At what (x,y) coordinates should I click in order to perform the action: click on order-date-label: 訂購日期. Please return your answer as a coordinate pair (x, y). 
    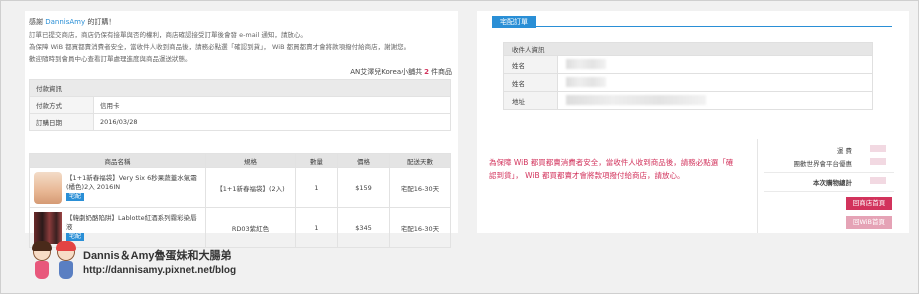
    Looking at the image, I should click on (61, 122).